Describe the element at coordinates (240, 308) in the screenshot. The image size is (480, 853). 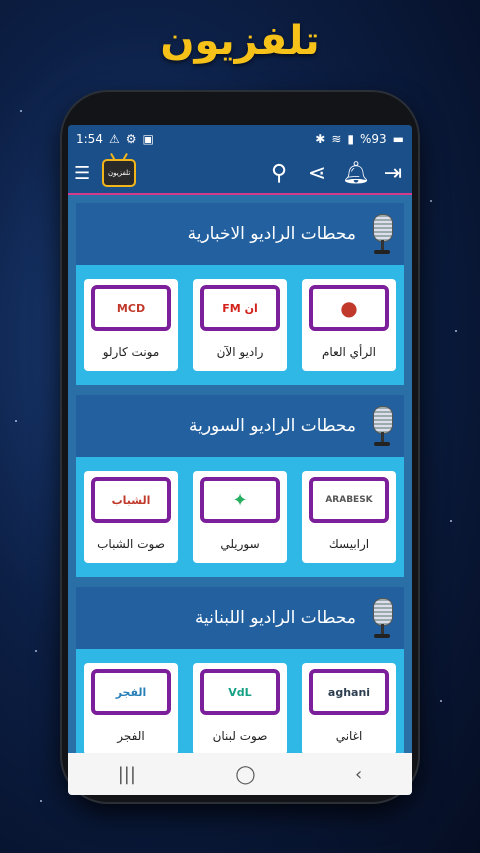
I see `station-logo: FM ان` at that location.